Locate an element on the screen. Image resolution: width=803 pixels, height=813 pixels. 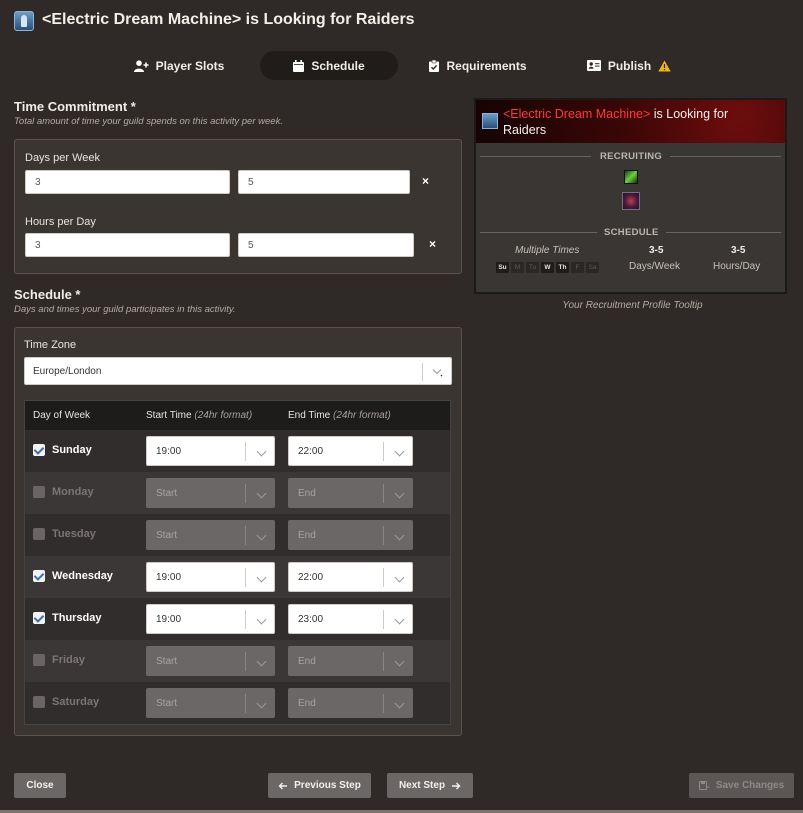
monday-end-select: End is located at coordinates (350, 493).